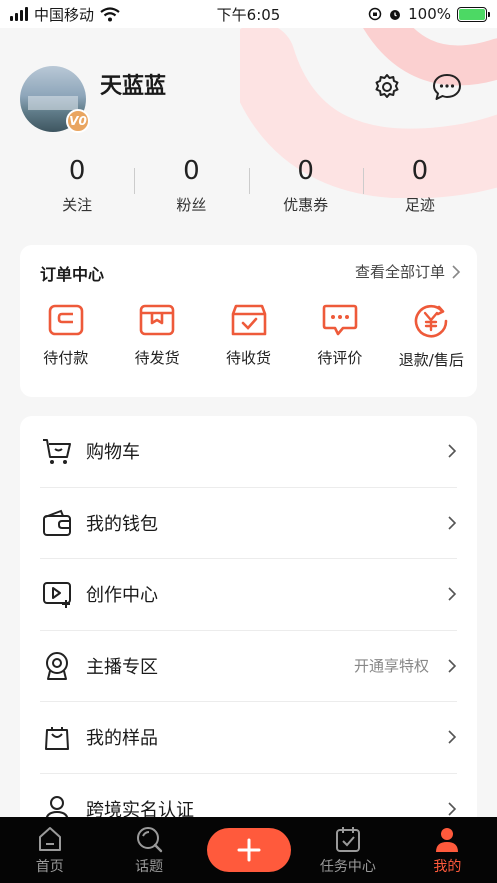  I want to click on order-pending-receipt: 待收货, so click(248, 336).